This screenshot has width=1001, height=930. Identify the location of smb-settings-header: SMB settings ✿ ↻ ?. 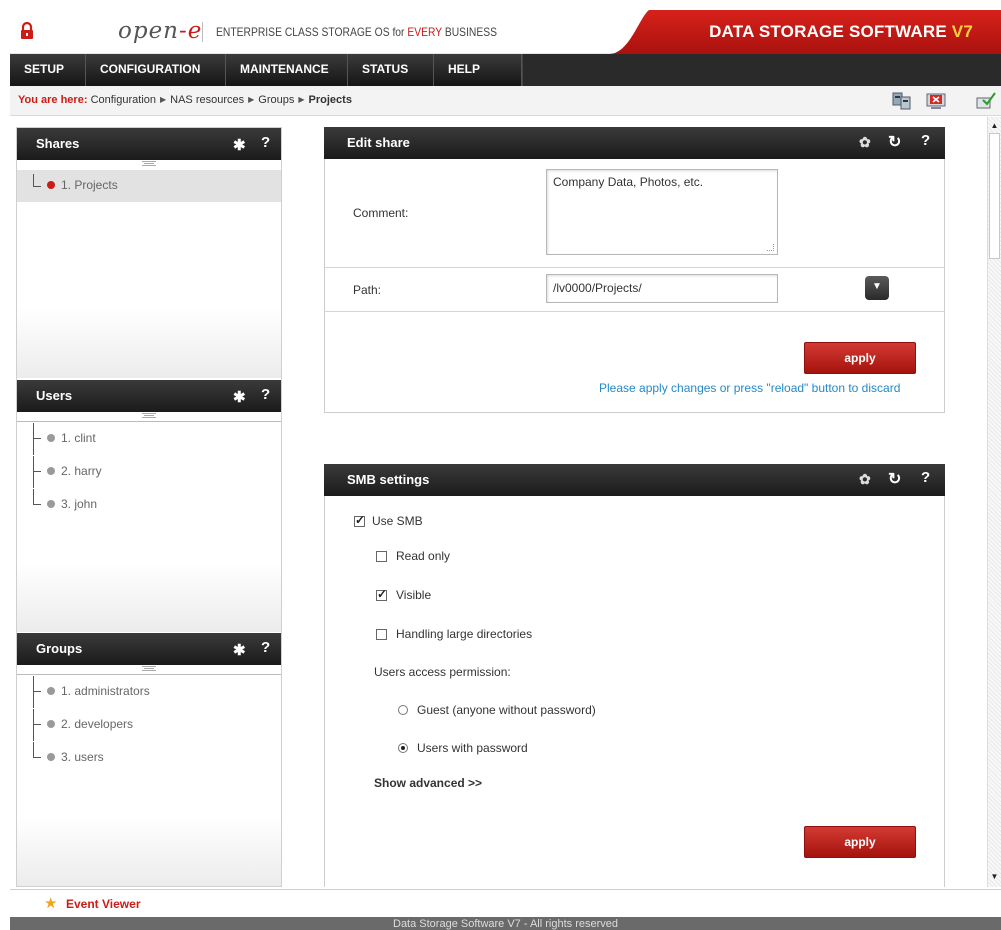
(634, 480).